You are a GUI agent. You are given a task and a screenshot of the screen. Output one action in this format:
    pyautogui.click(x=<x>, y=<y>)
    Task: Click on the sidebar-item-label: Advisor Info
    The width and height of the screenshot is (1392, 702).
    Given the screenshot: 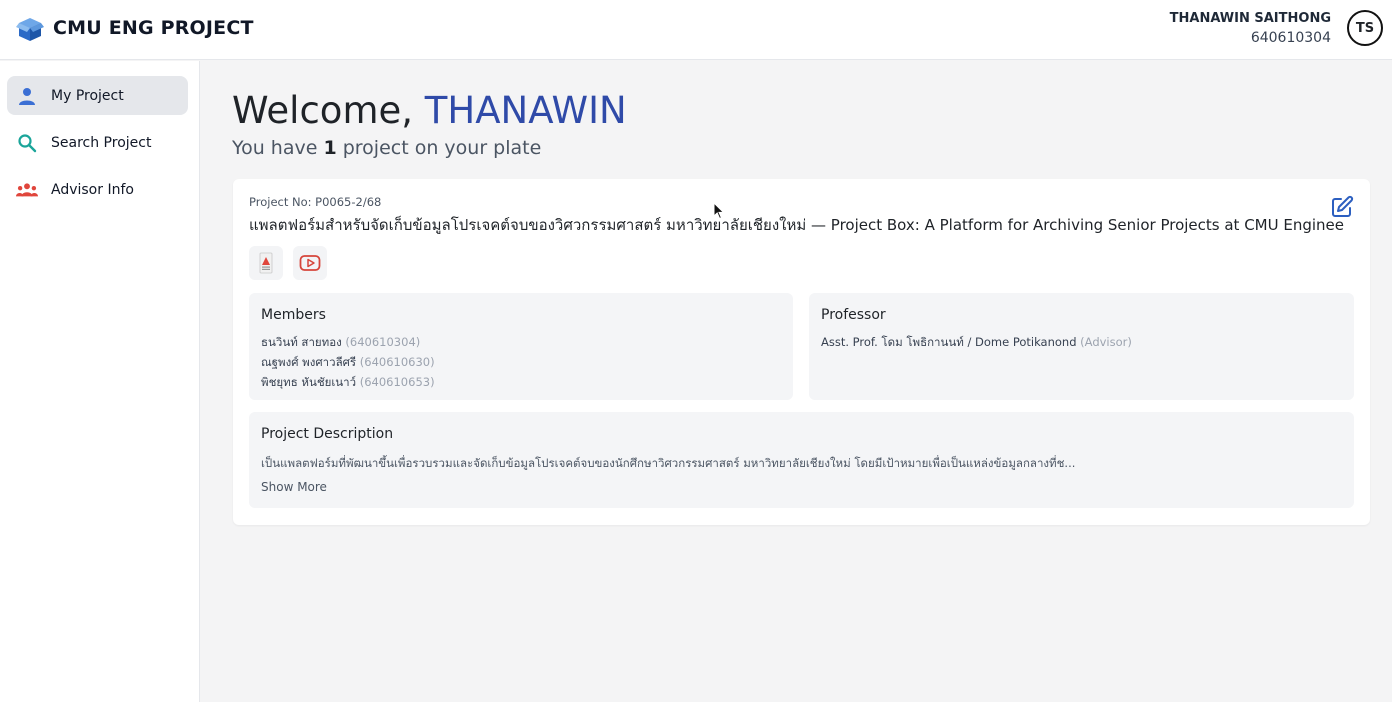 What is the action you would take?
    pyautogui.click(x=92, y=189)
    